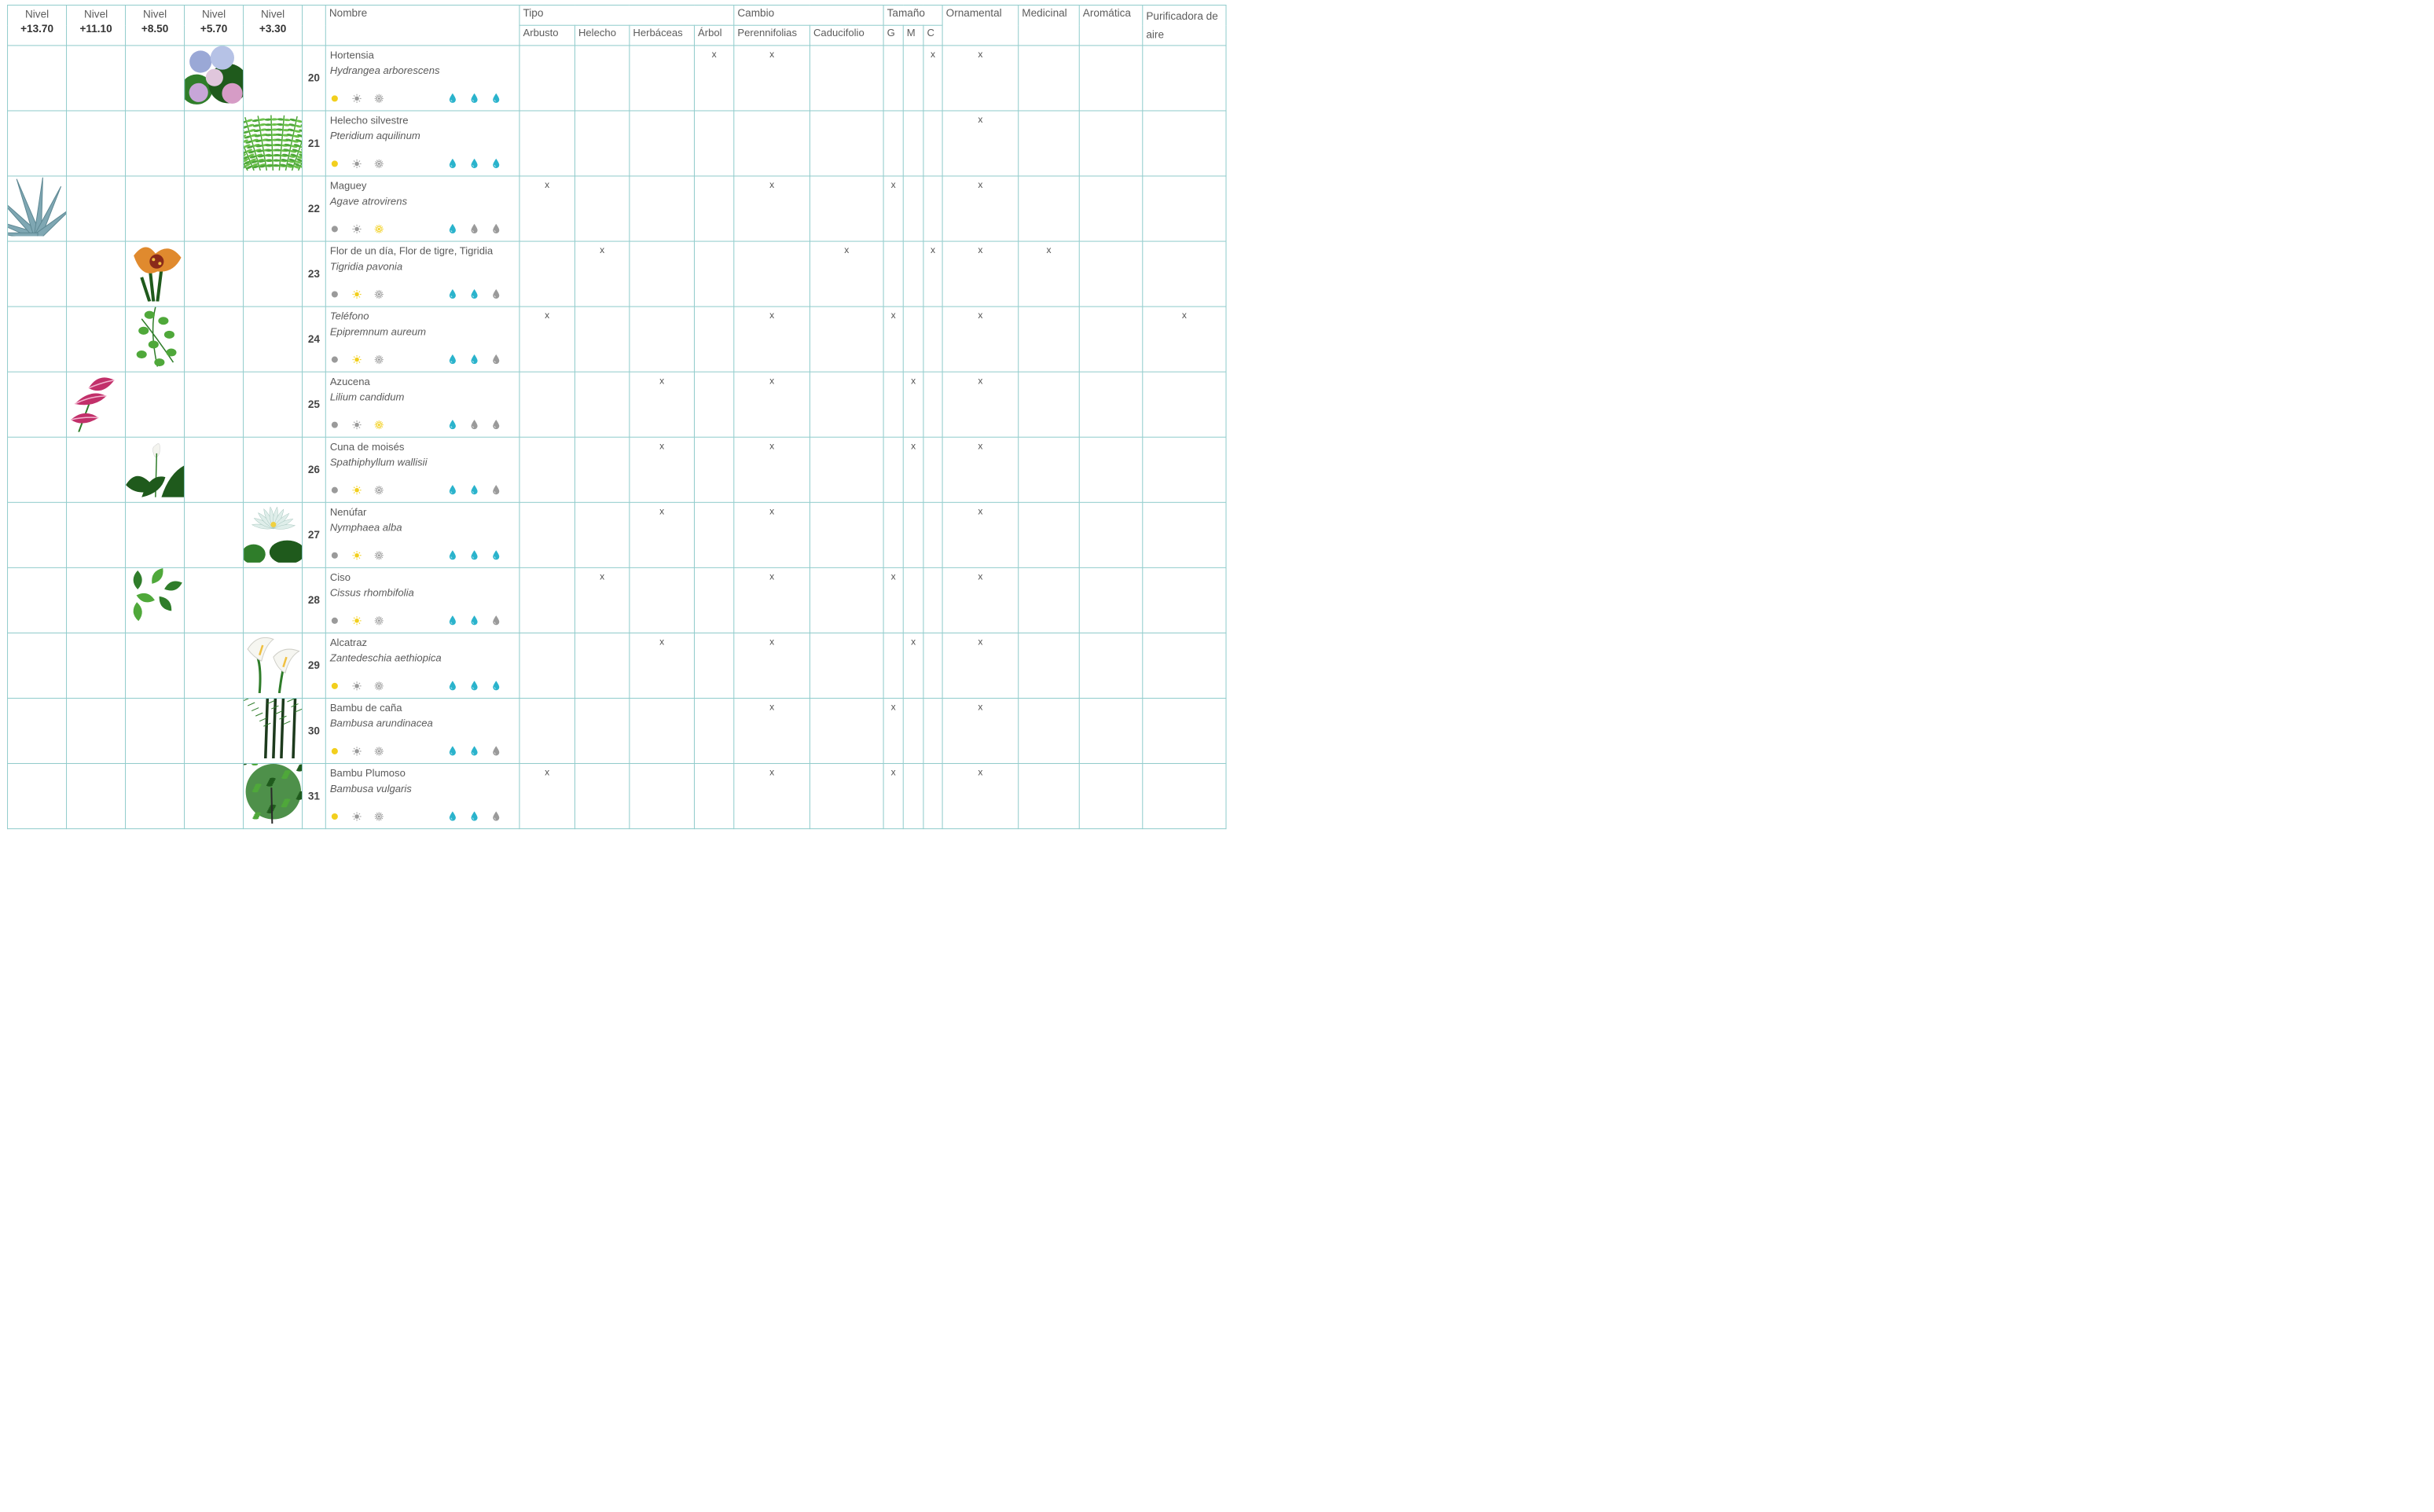 This screenshot has height=1512, width=2434. Describe the element at coordinates (314, 143) in the screenshot. I see `row-number: 21` at that location.